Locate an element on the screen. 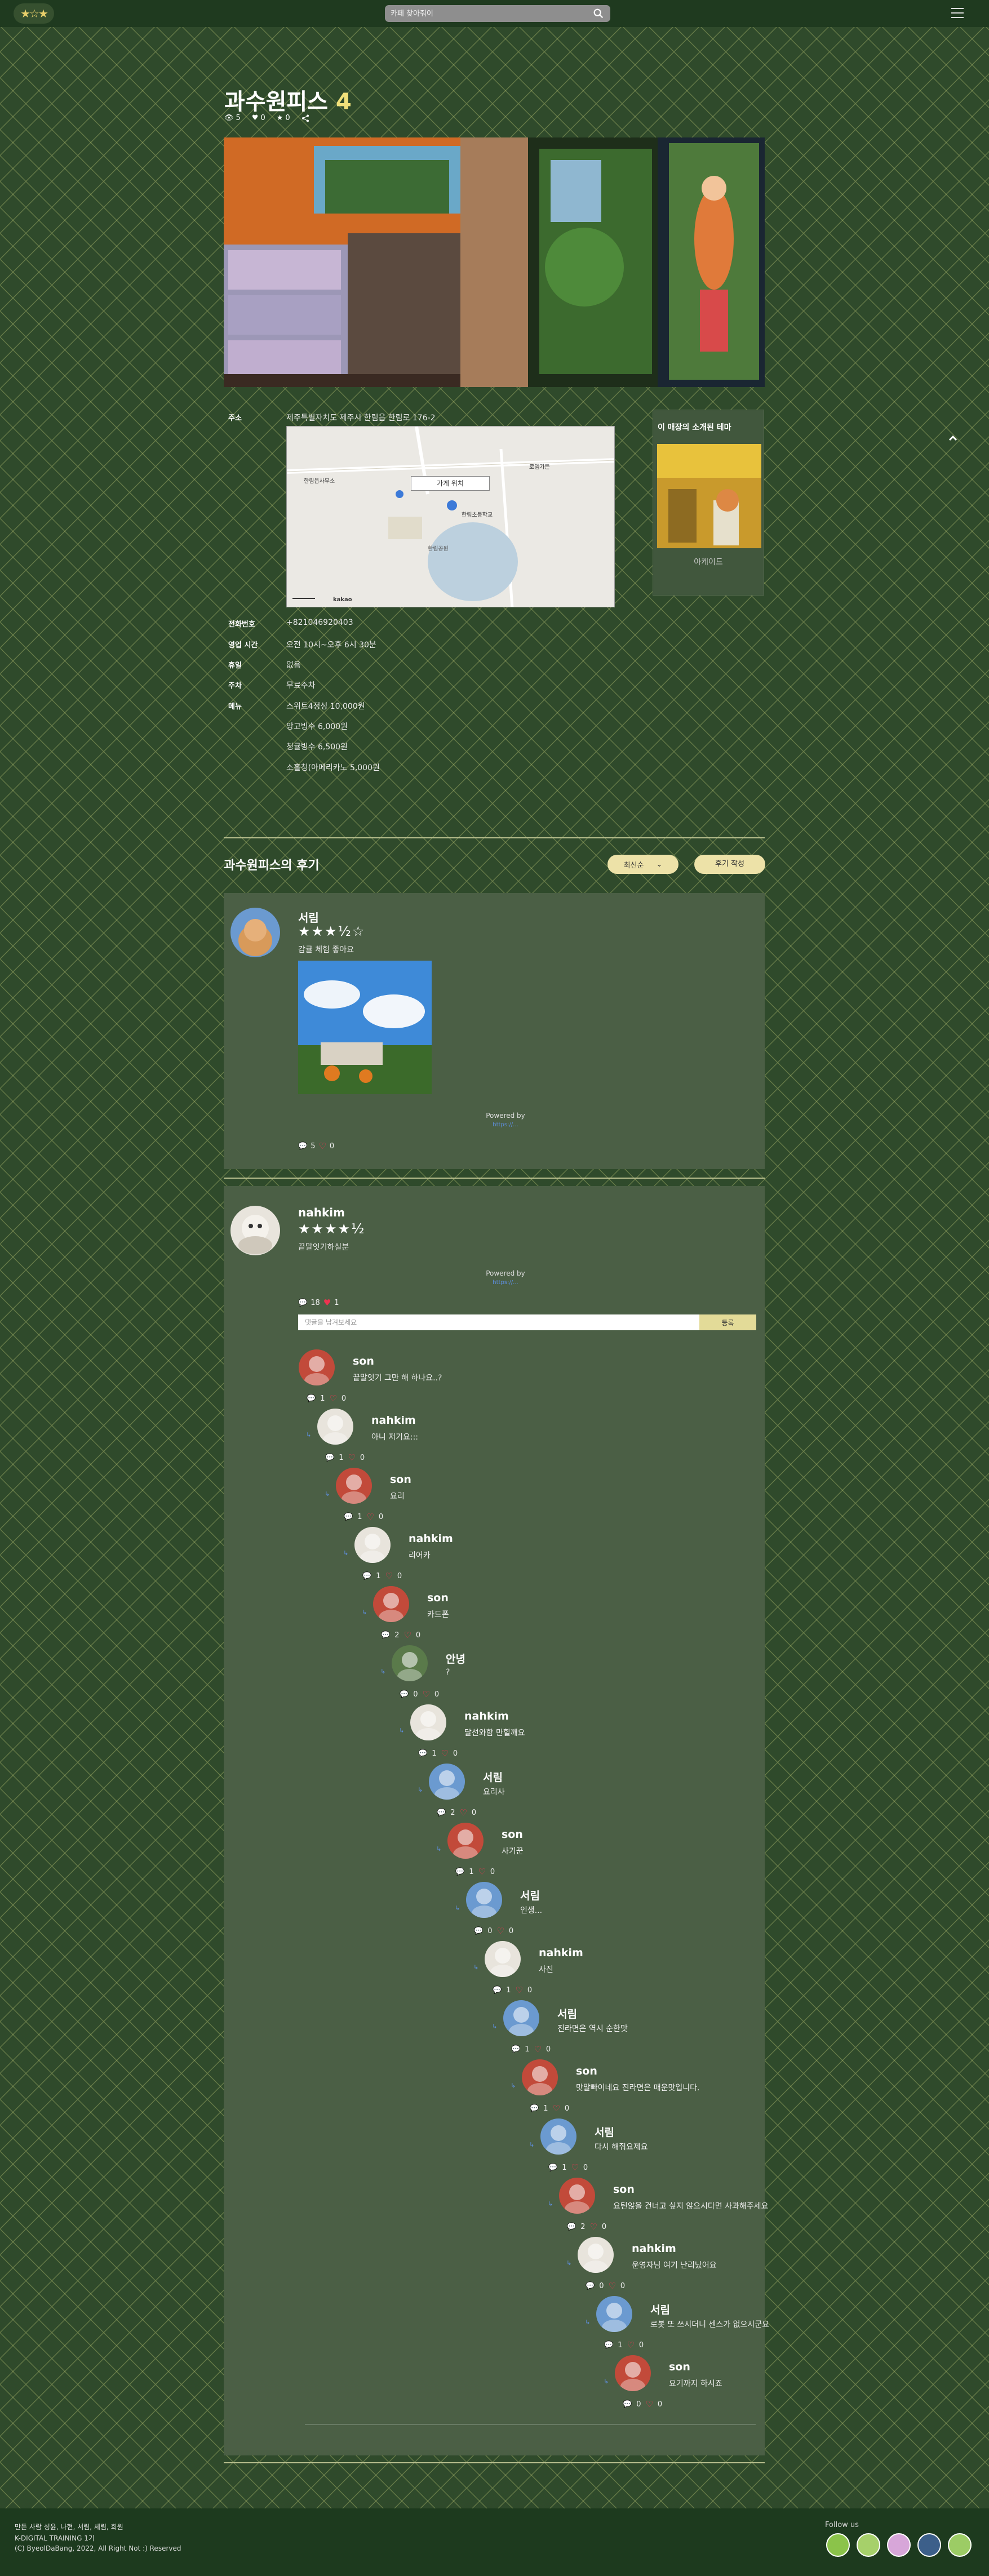 This screenshot has width=989, height=2576. share-icon is located at coordinates (305, 118).